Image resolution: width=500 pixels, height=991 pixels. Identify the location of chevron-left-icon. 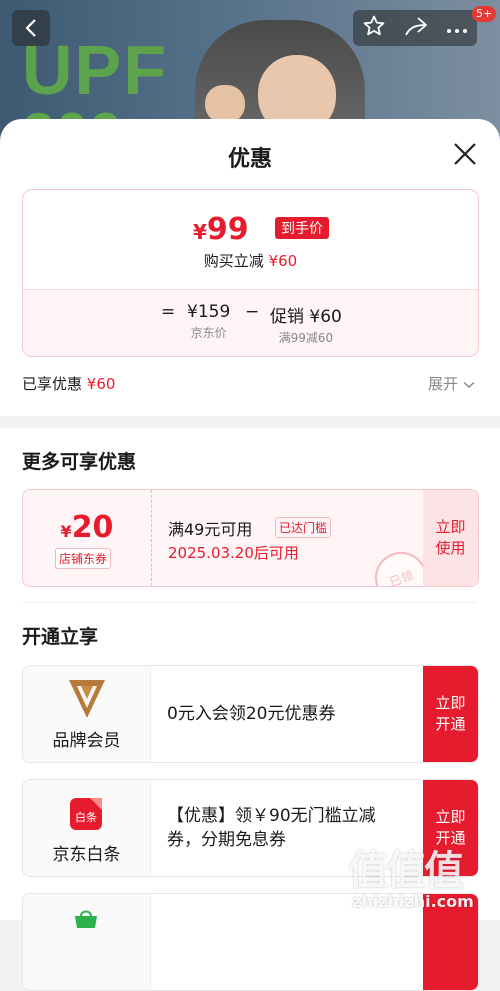
(30, 28).